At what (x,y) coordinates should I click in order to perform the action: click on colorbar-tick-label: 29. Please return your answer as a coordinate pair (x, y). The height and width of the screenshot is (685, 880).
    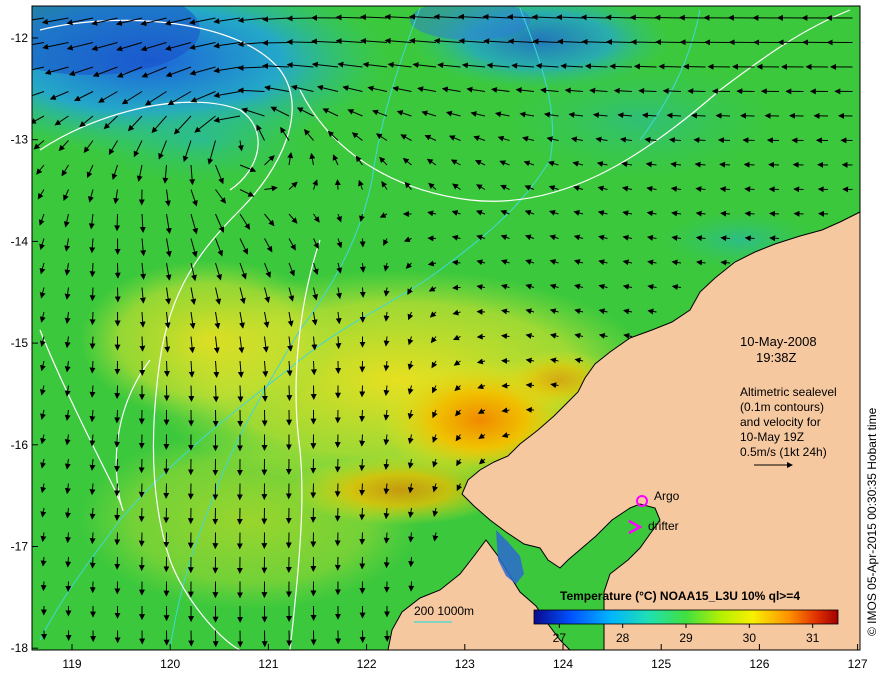
    Looking at the image, I should click on (686, 638).